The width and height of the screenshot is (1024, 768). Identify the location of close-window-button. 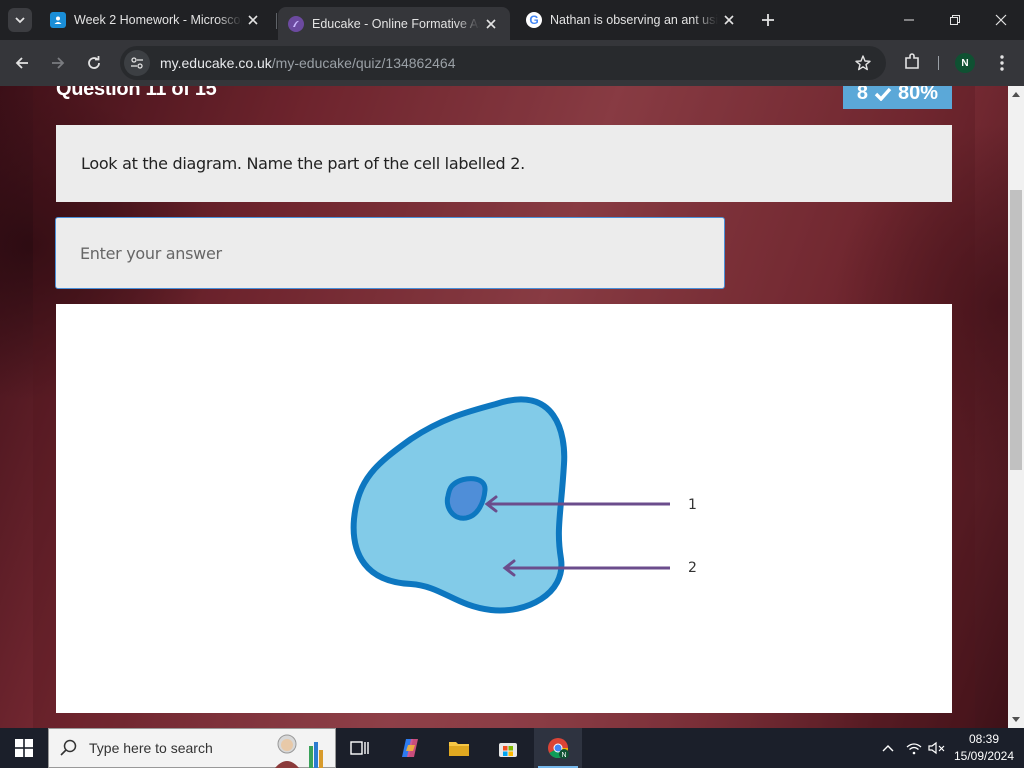
(1001, 20).